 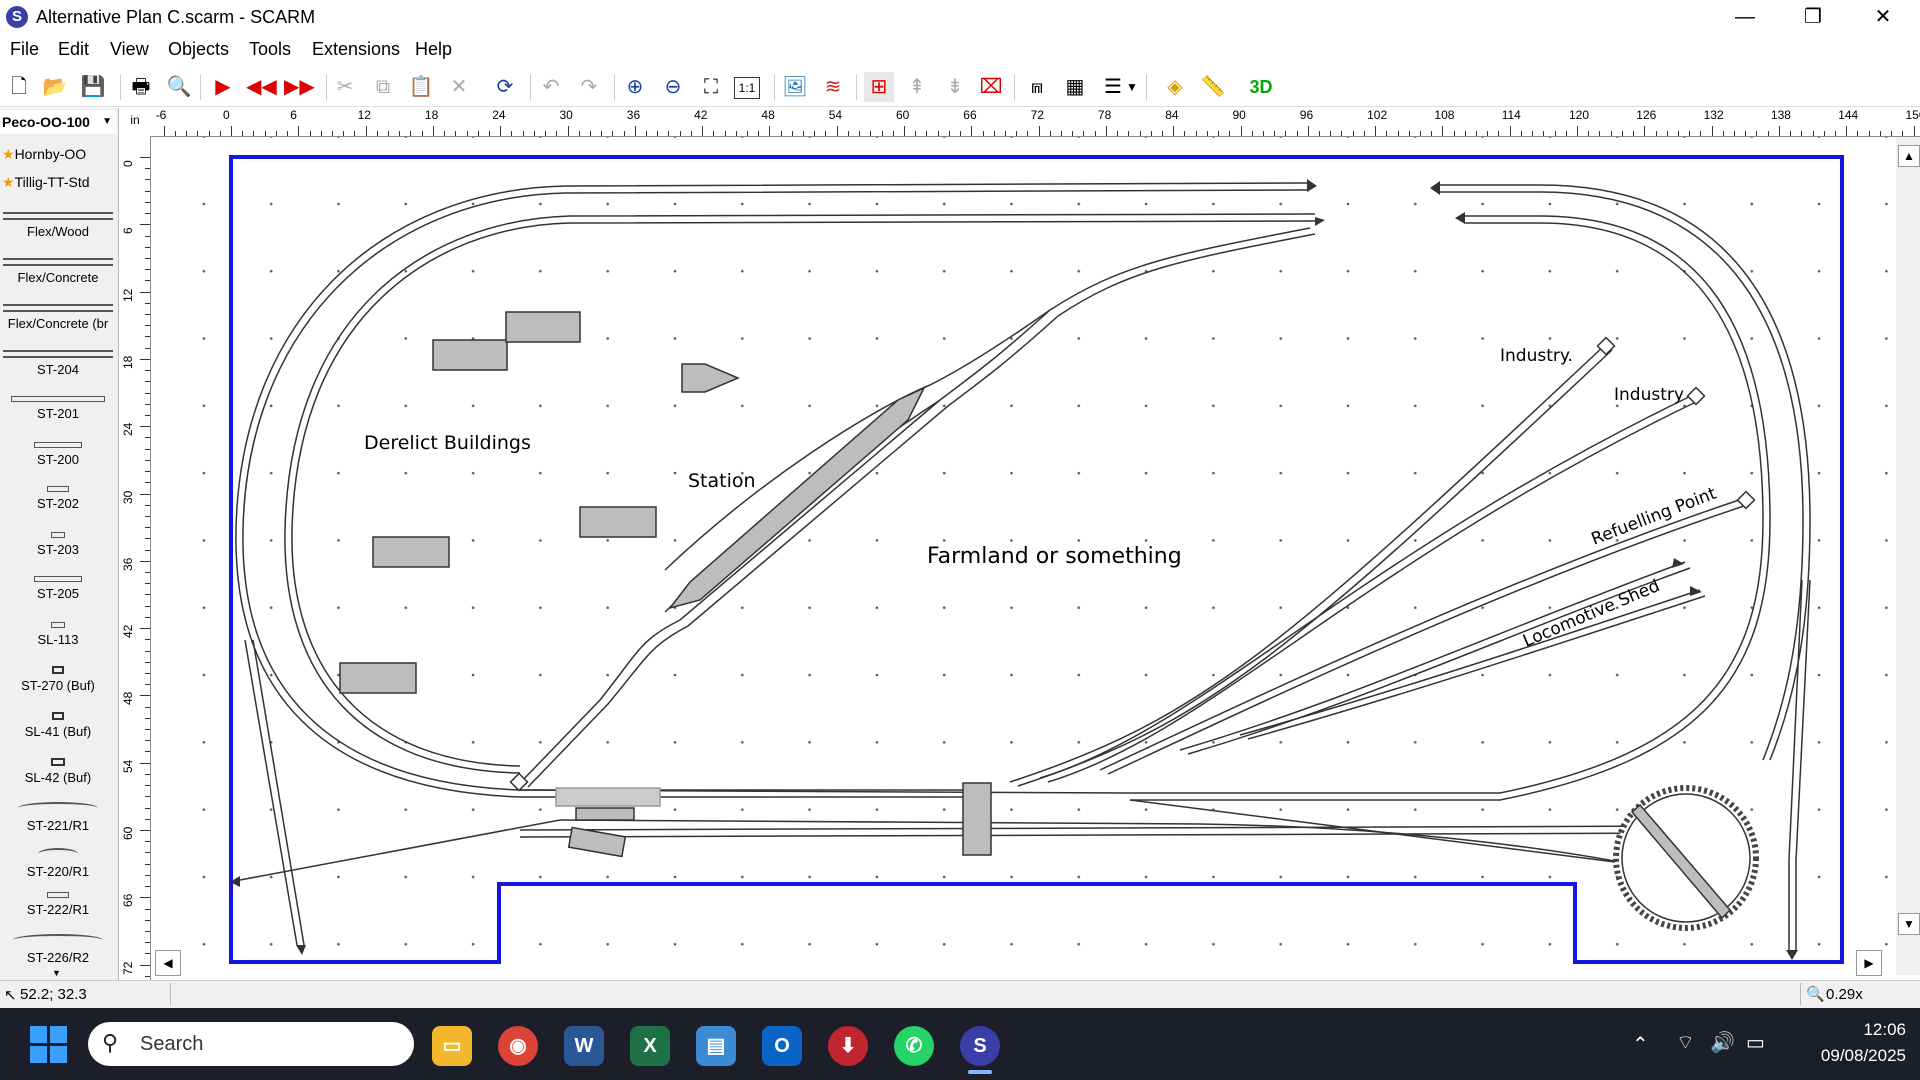 What do you see at coordinates (1685, 1042) in the screenshot?
I see `wifi-icon: ⌔` at bounding box center [1685, 1042].